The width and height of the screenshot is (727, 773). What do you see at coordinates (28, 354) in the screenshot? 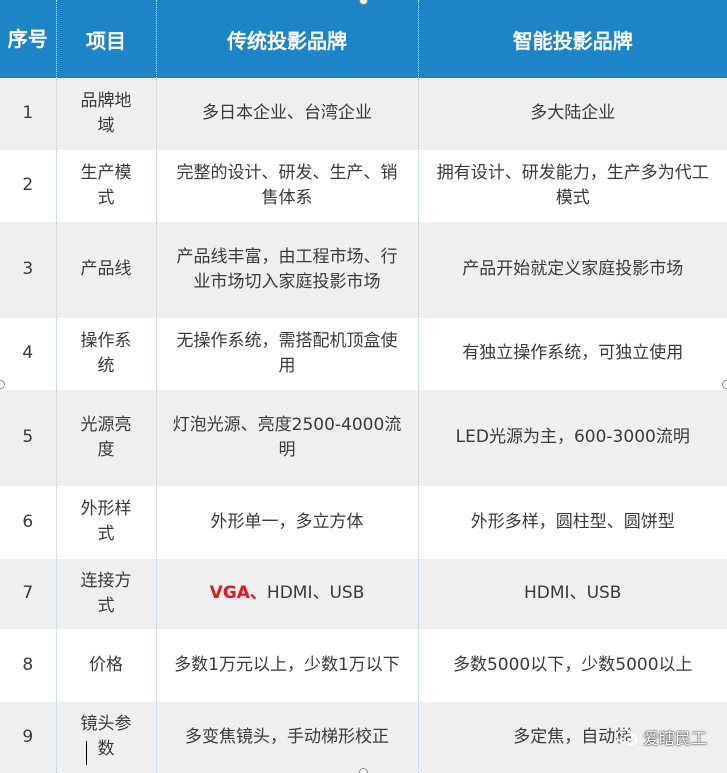
I see `cell-num: 4` at bounding box center [28, 354].